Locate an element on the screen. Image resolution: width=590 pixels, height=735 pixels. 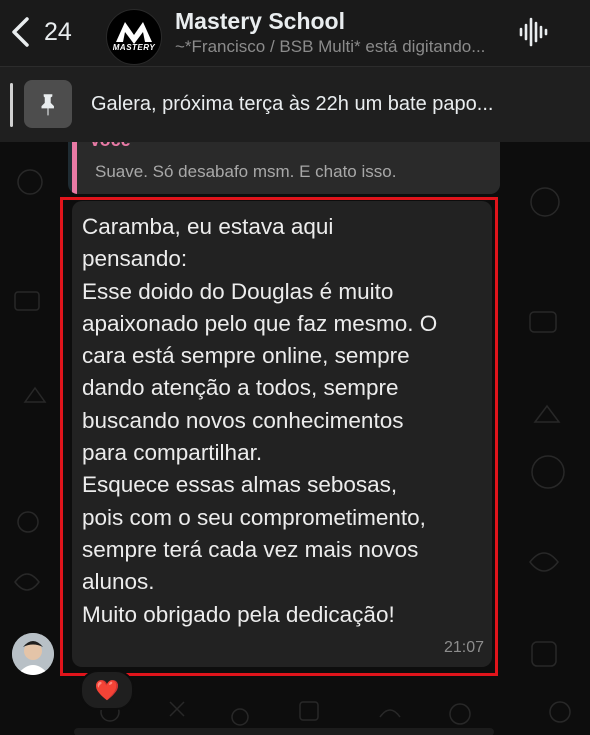
sender-avatar is located at coordinates (33, 654).